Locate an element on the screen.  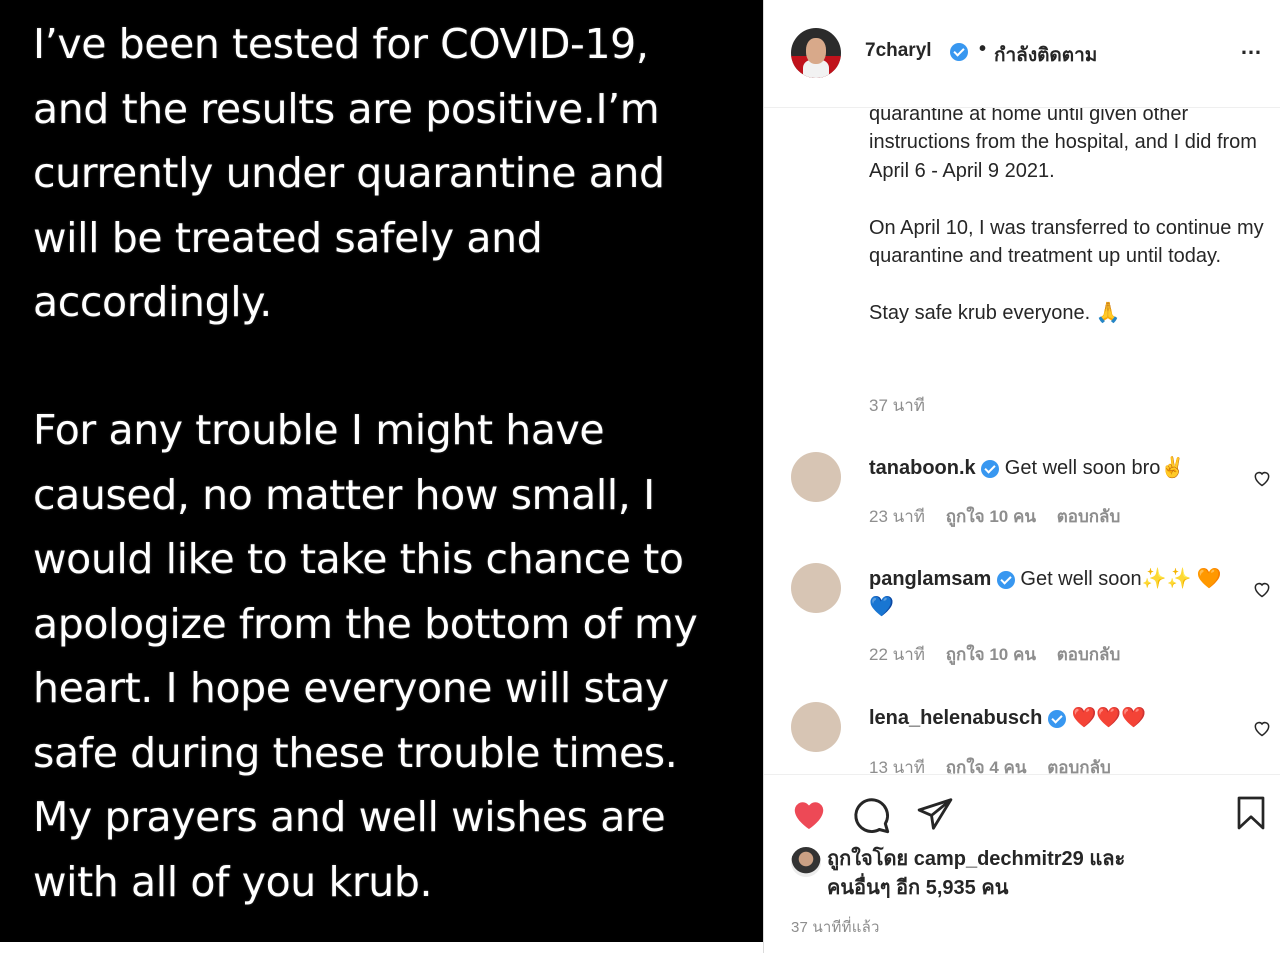
comment-body: tanaboon.k Get well soon bro✌️ is located at coordinates (1046, 468).